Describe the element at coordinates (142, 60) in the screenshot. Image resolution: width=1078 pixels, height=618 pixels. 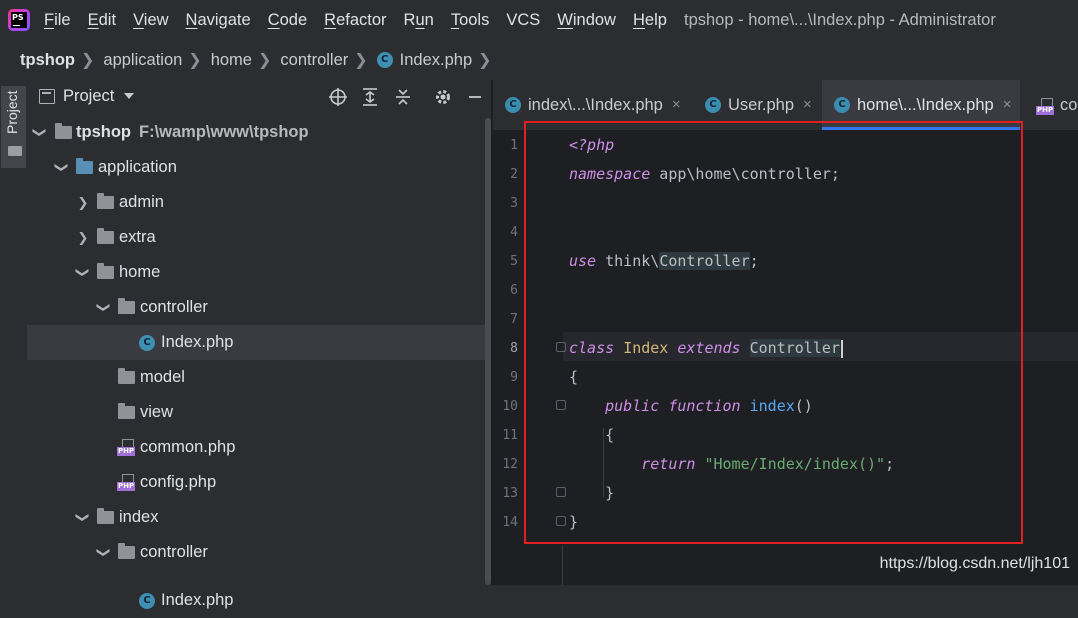
I see `breadcrumb-item-application: application` at that location.